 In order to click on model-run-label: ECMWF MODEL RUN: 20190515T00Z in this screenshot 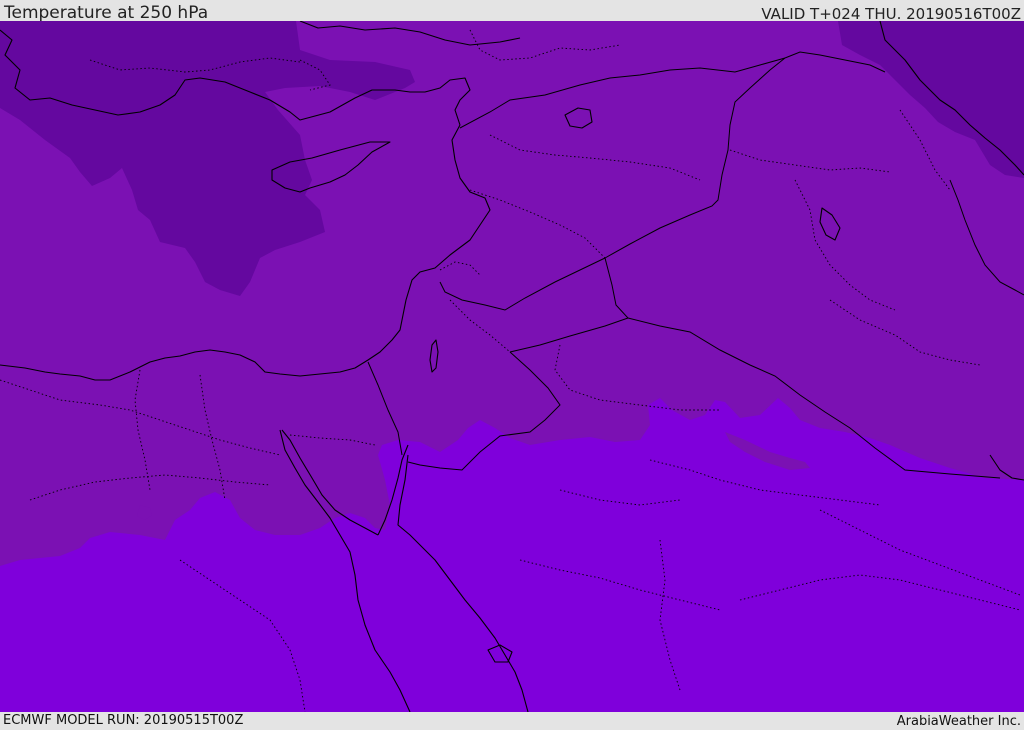, I will do `click(123, 720)`.